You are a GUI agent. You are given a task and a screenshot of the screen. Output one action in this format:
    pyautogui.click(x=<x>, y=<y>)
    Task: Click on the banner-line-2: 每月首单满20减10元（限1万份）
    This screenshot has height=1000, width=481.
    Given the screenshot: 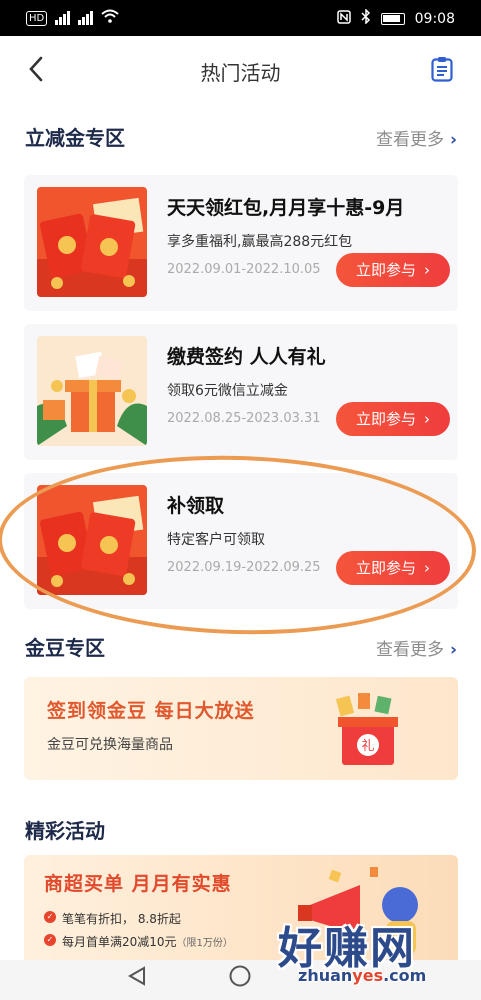 What is the action you would take?
    pyautogui.click(x=147, y=942)
    